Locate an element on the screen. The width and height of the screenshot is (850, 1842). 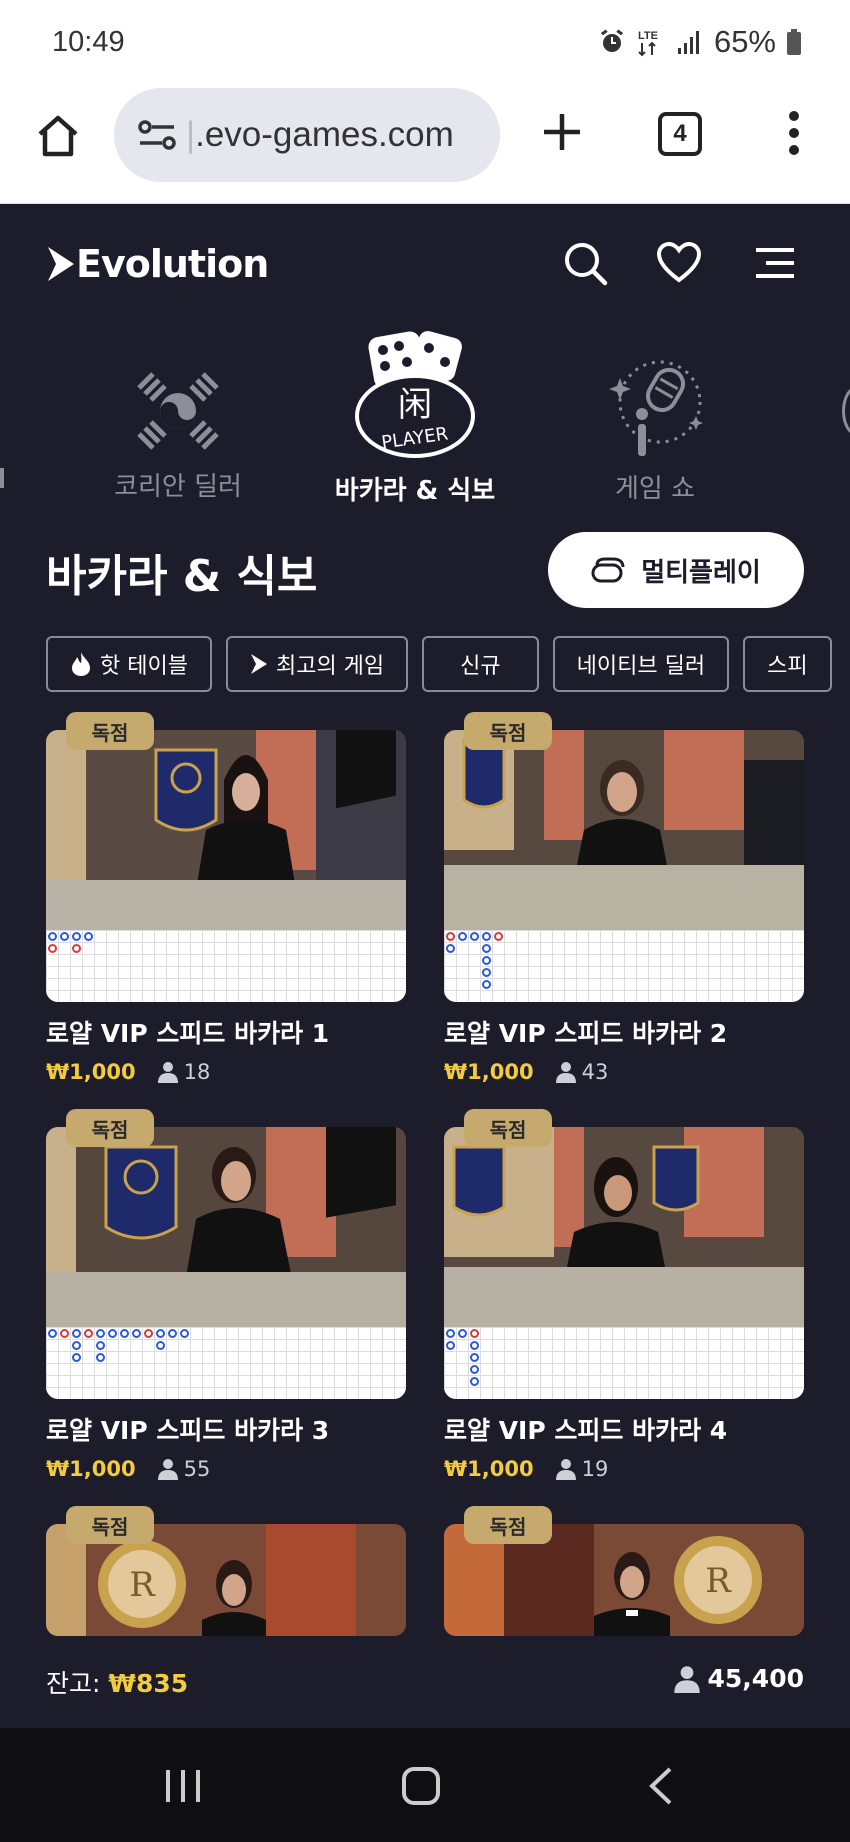
menu-icon is located at coordinates (775, 263).